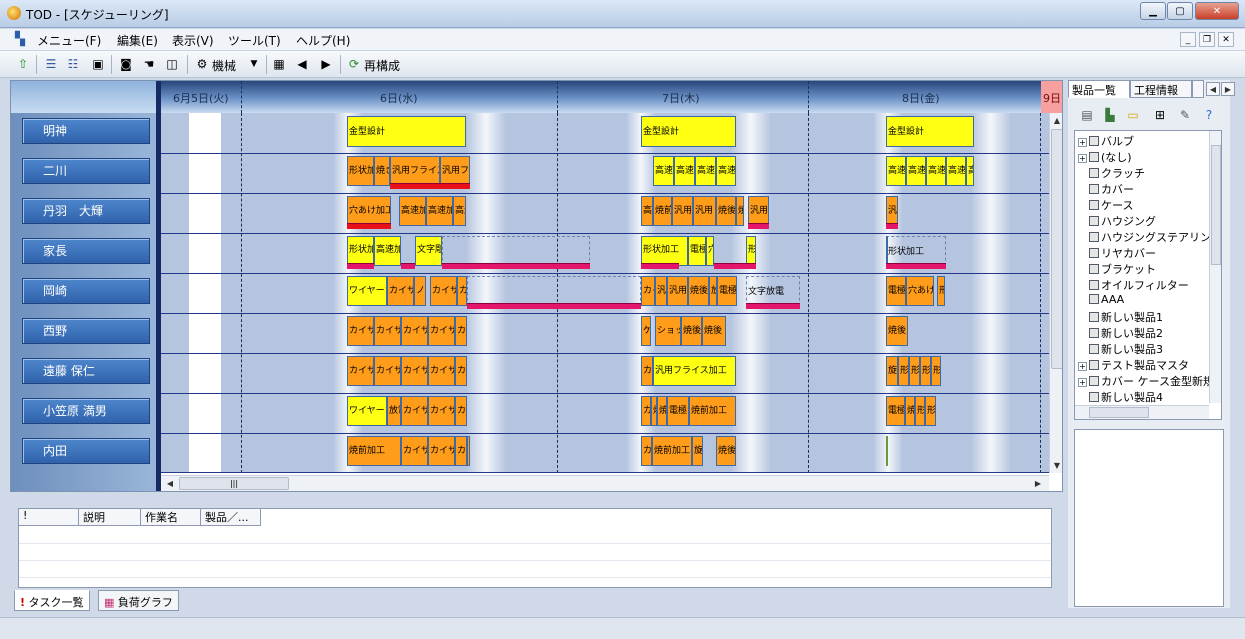 The height and width of the screenshot is (639, 1245). I want to click on up-arrow-icon: ⇧, so click(23, 64).